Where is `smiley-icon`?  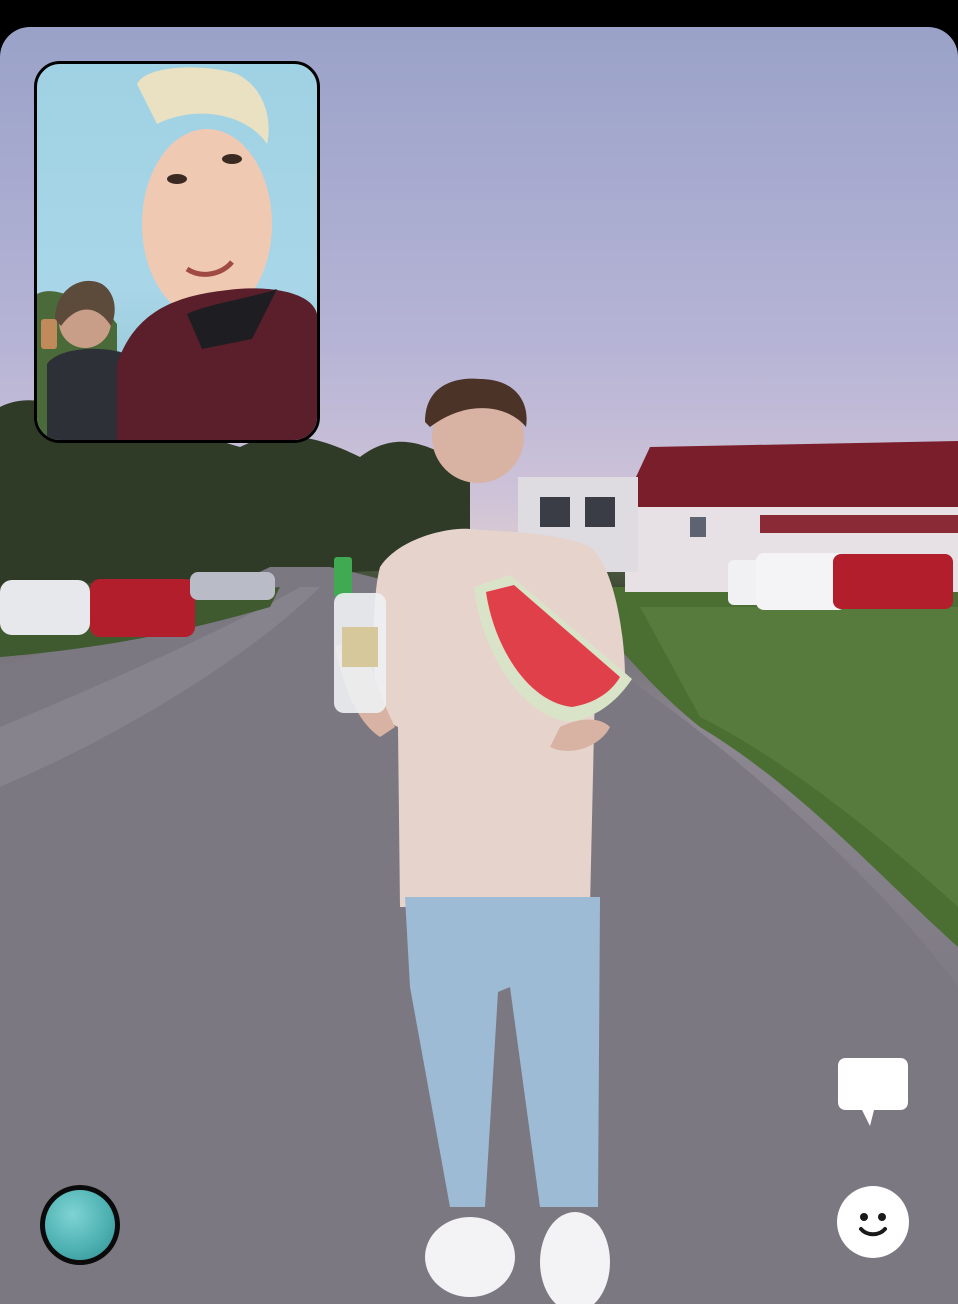 smiley-icon is located at coordinates (873, 1225).